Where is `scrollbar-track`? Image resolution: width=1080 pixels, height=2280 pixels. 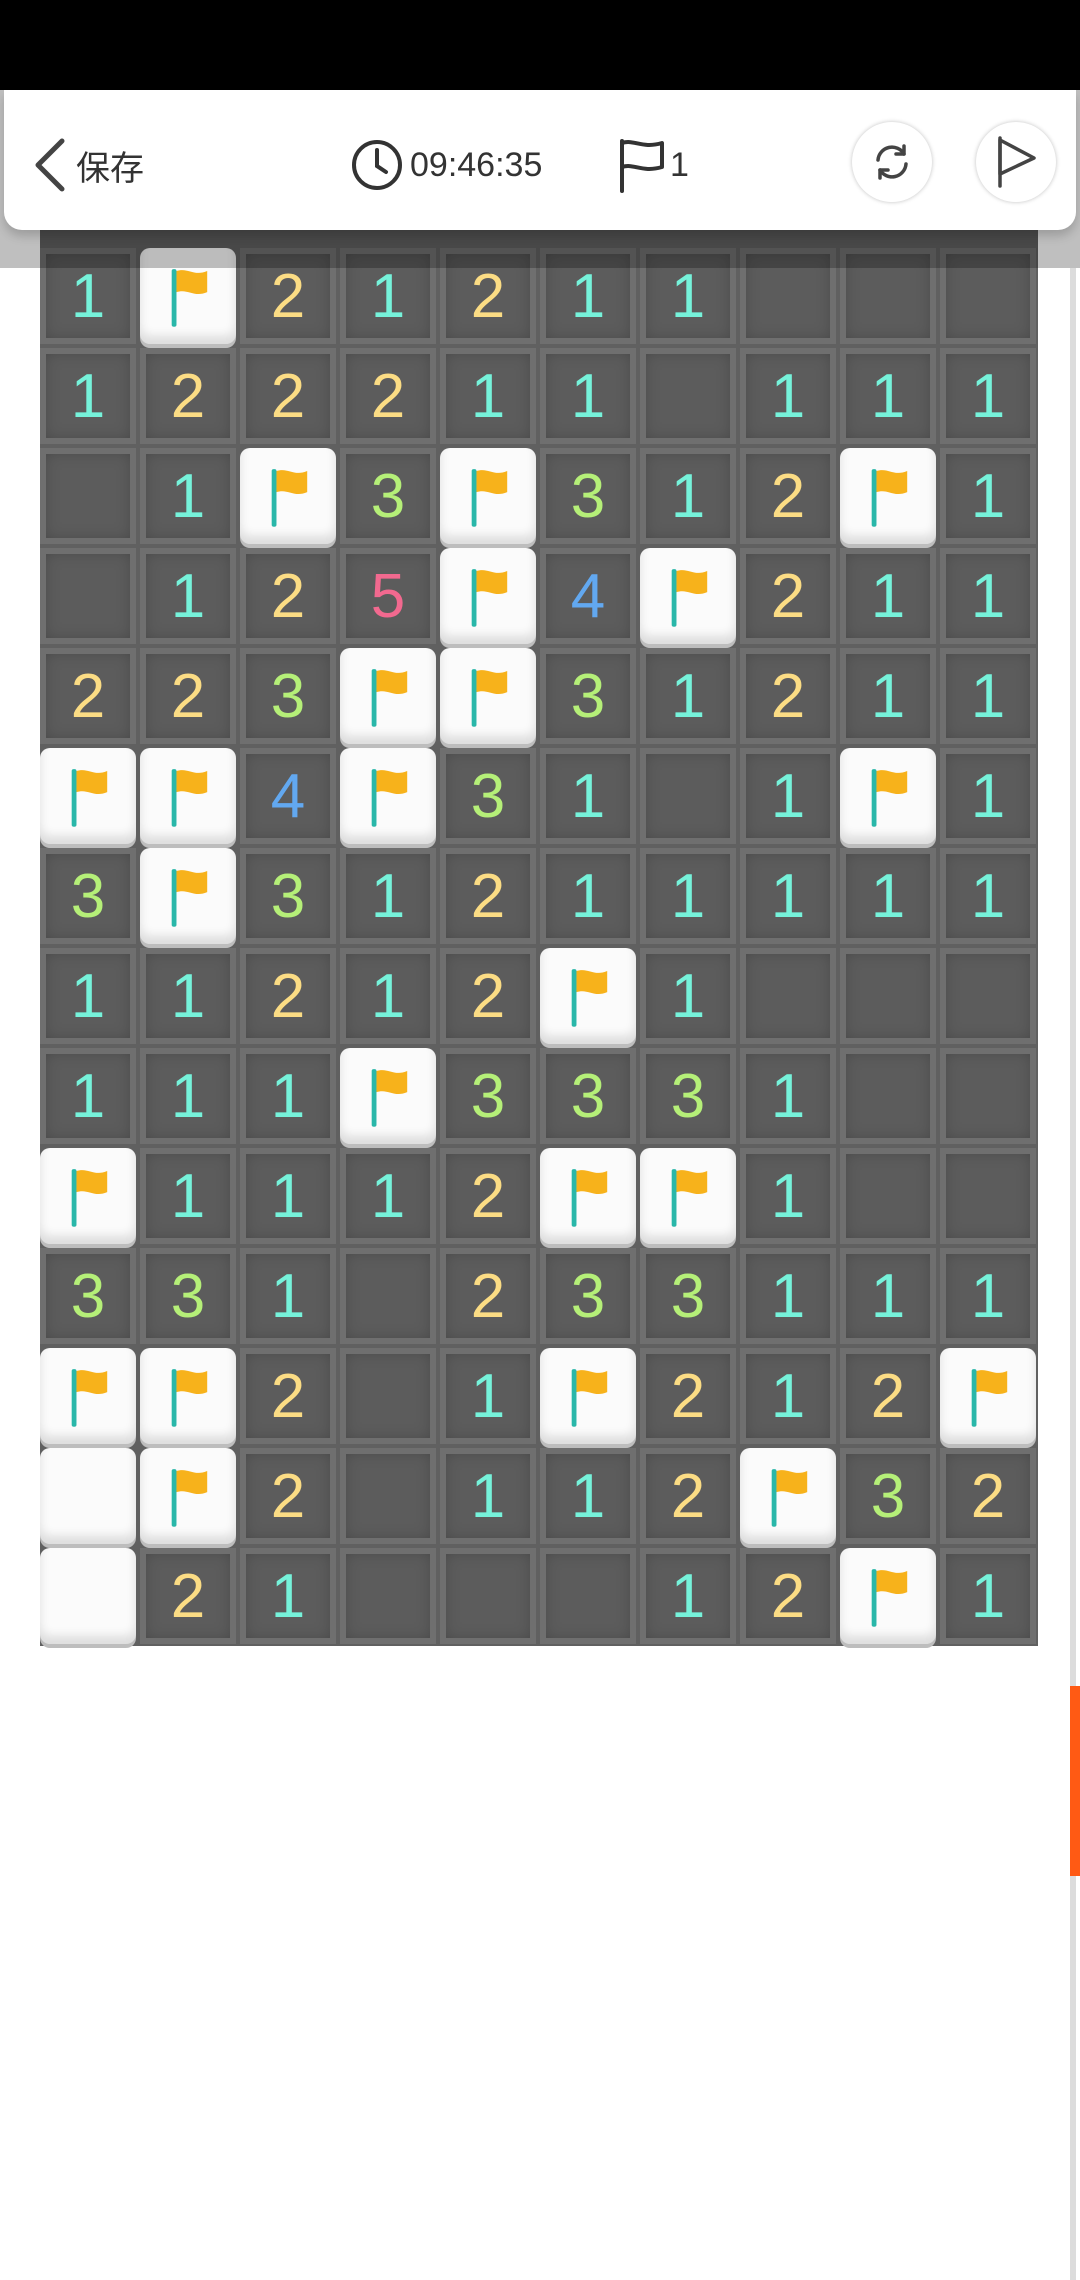 scrollbar-track is located at coordinates (1073, 1274).